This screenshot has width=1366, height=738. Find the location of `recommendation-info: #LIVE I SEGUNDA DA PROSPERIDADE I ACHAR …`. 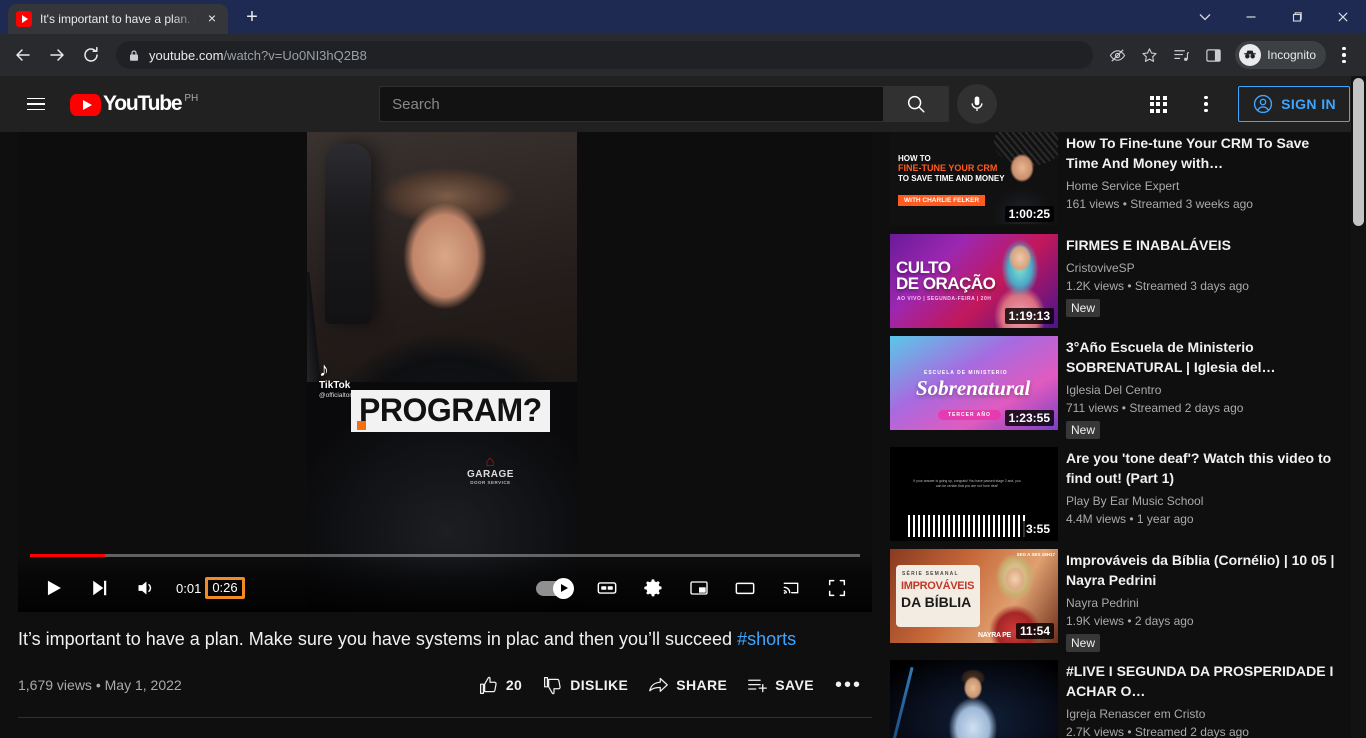

recommendation-info: #LIVE I SEGUNDA DA PROSPERIDADE I ACHAR … is located at coordinates (1204, 699).